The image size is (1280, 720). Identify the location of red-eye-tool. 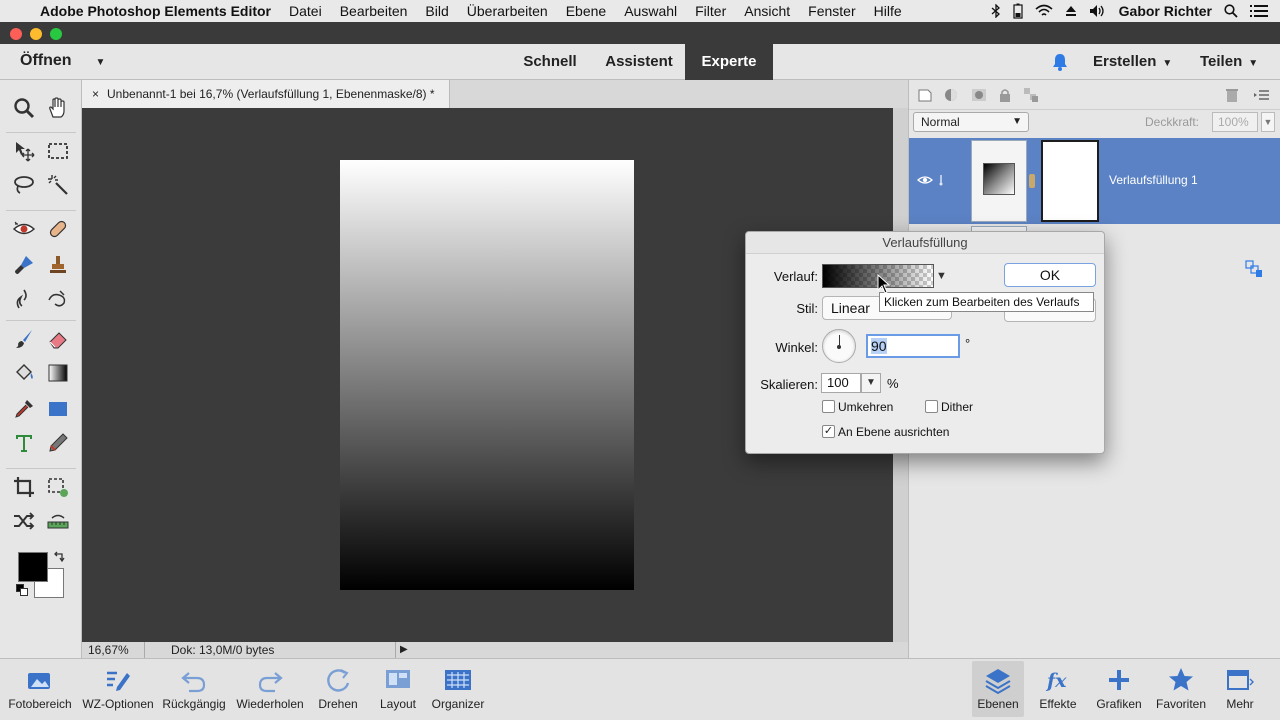
(24, 229).